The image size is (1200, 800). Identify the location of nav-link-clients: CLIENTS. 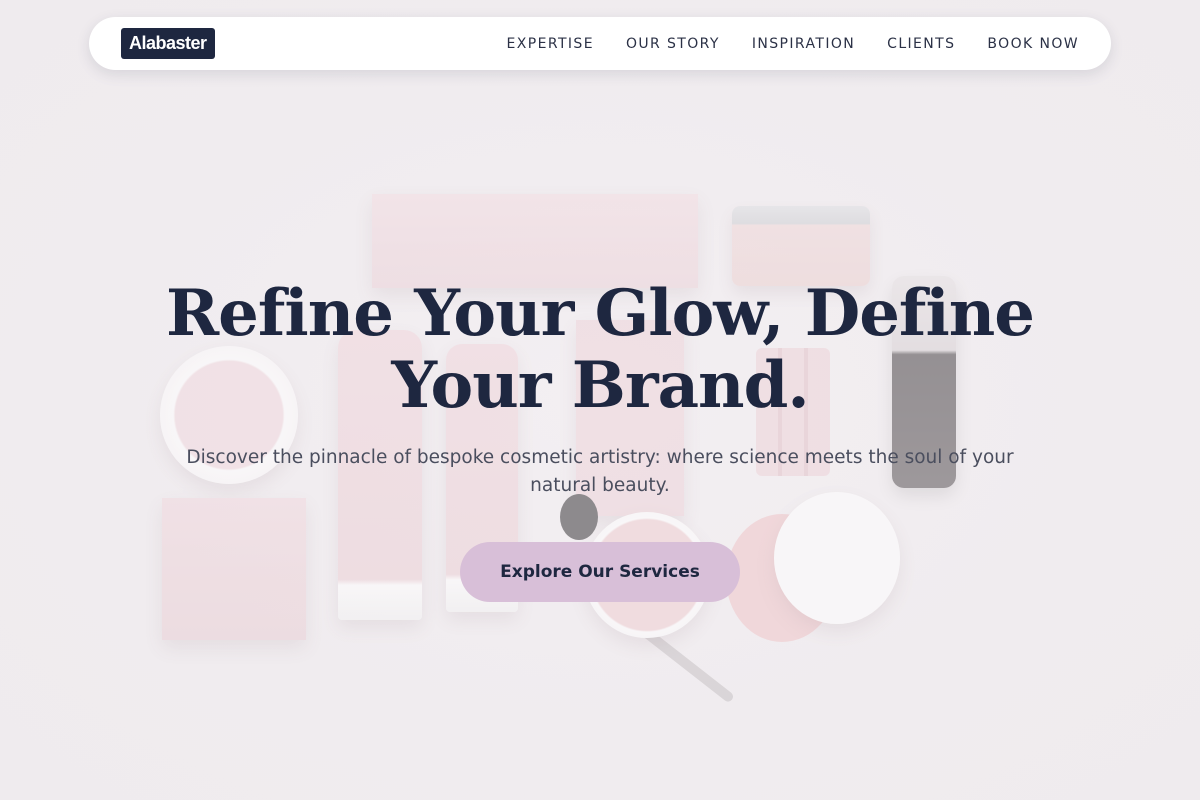
(921, 44).